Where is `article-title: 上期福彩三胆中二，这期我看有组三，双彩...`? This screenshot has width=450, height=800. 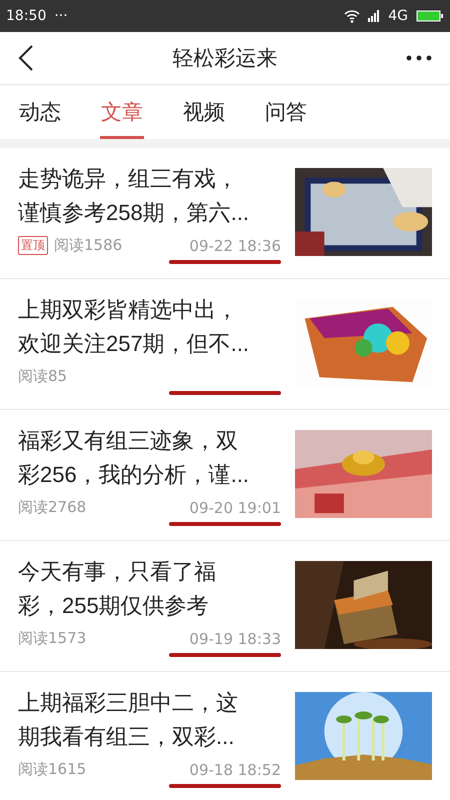 article-title: 上期福彩三胆中二，这期我看有组三，双彩... is located at coordinates (136, 720).